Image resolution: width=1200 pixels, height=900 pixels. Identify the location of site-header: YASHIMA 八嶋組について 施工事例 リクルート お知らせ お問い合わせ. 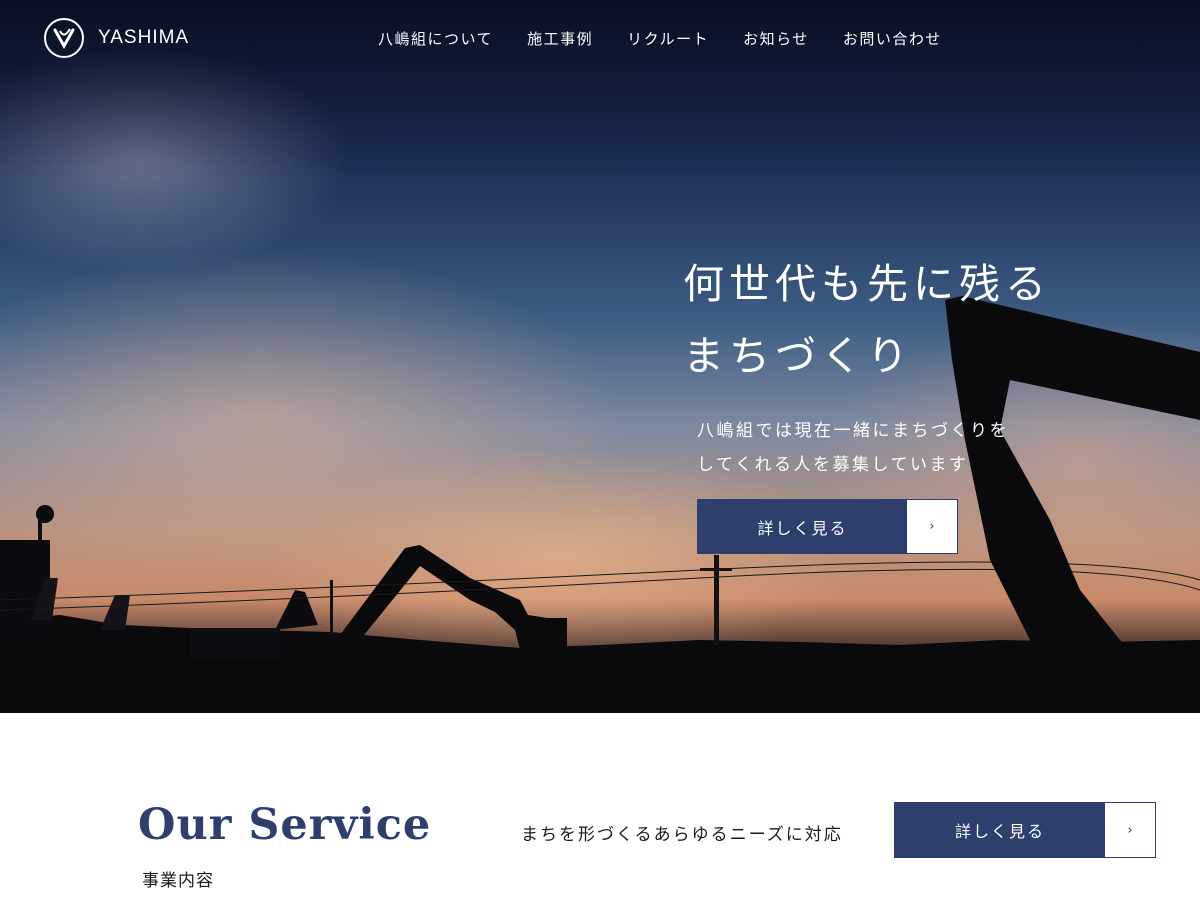
(600, 39).